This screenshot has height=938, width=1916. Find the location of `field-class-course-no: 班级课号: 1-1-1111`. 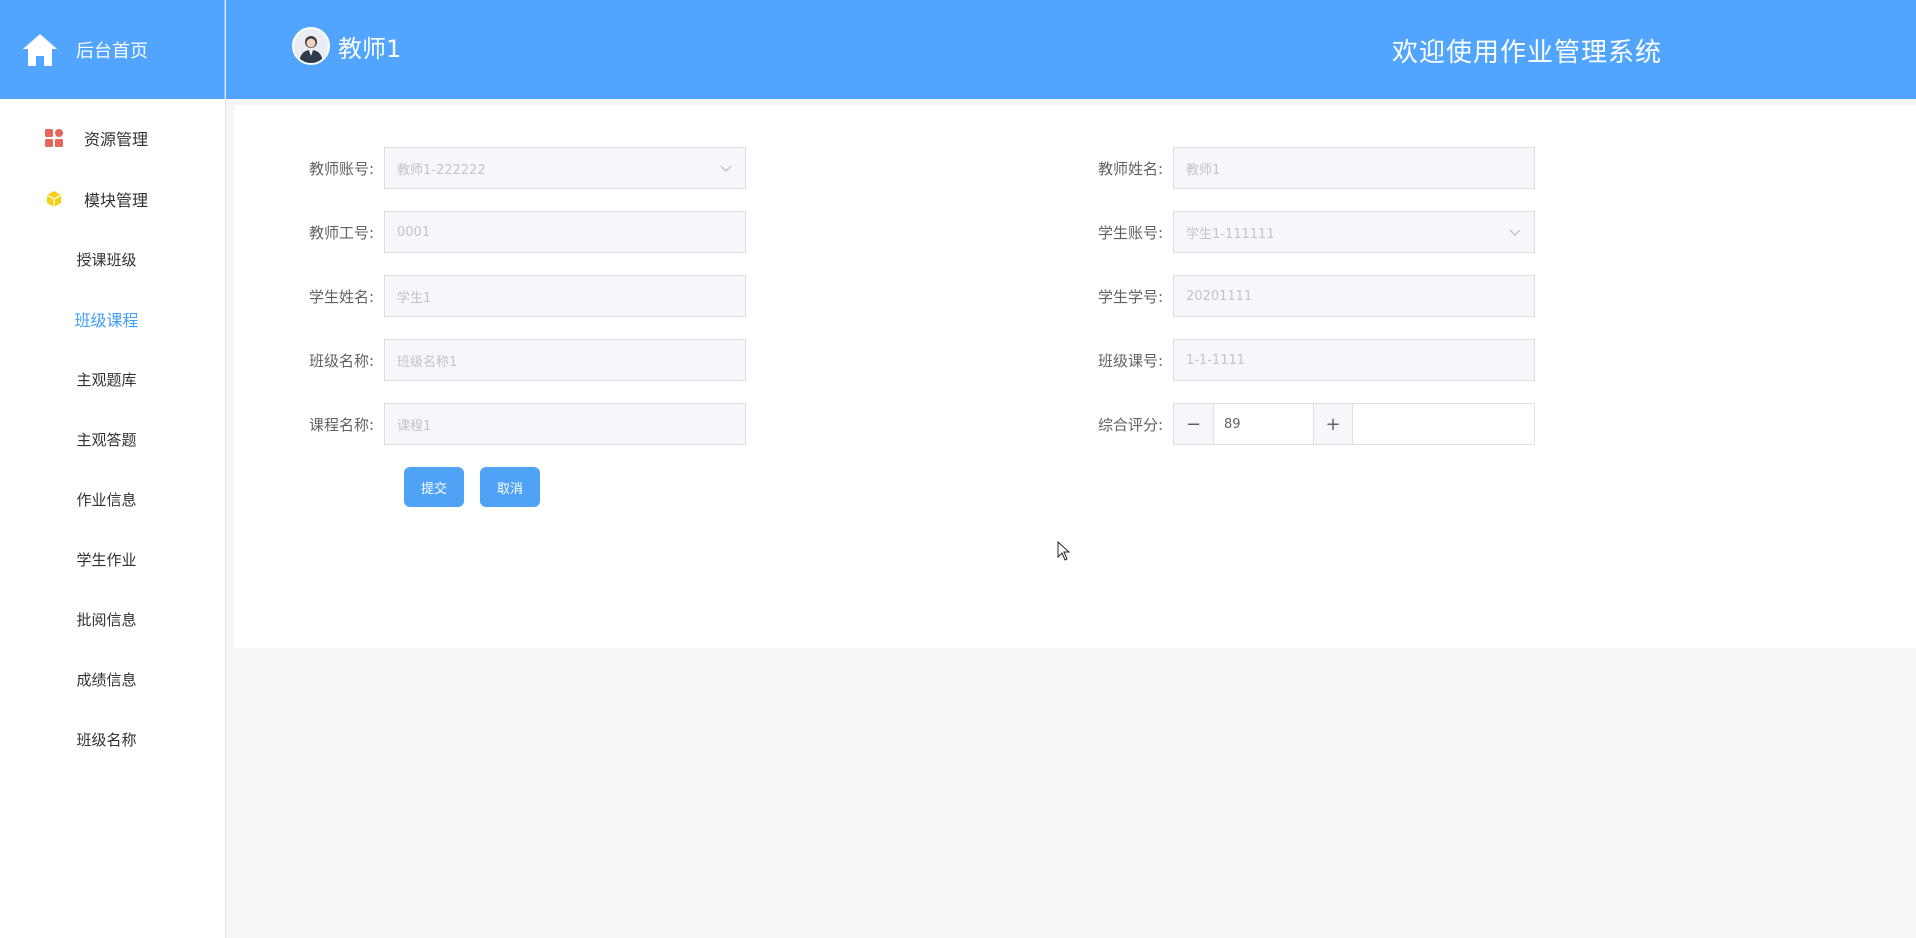

field-class-course-no: 班级课号: 1-1-1111 is located at coordinates (1309, 360).